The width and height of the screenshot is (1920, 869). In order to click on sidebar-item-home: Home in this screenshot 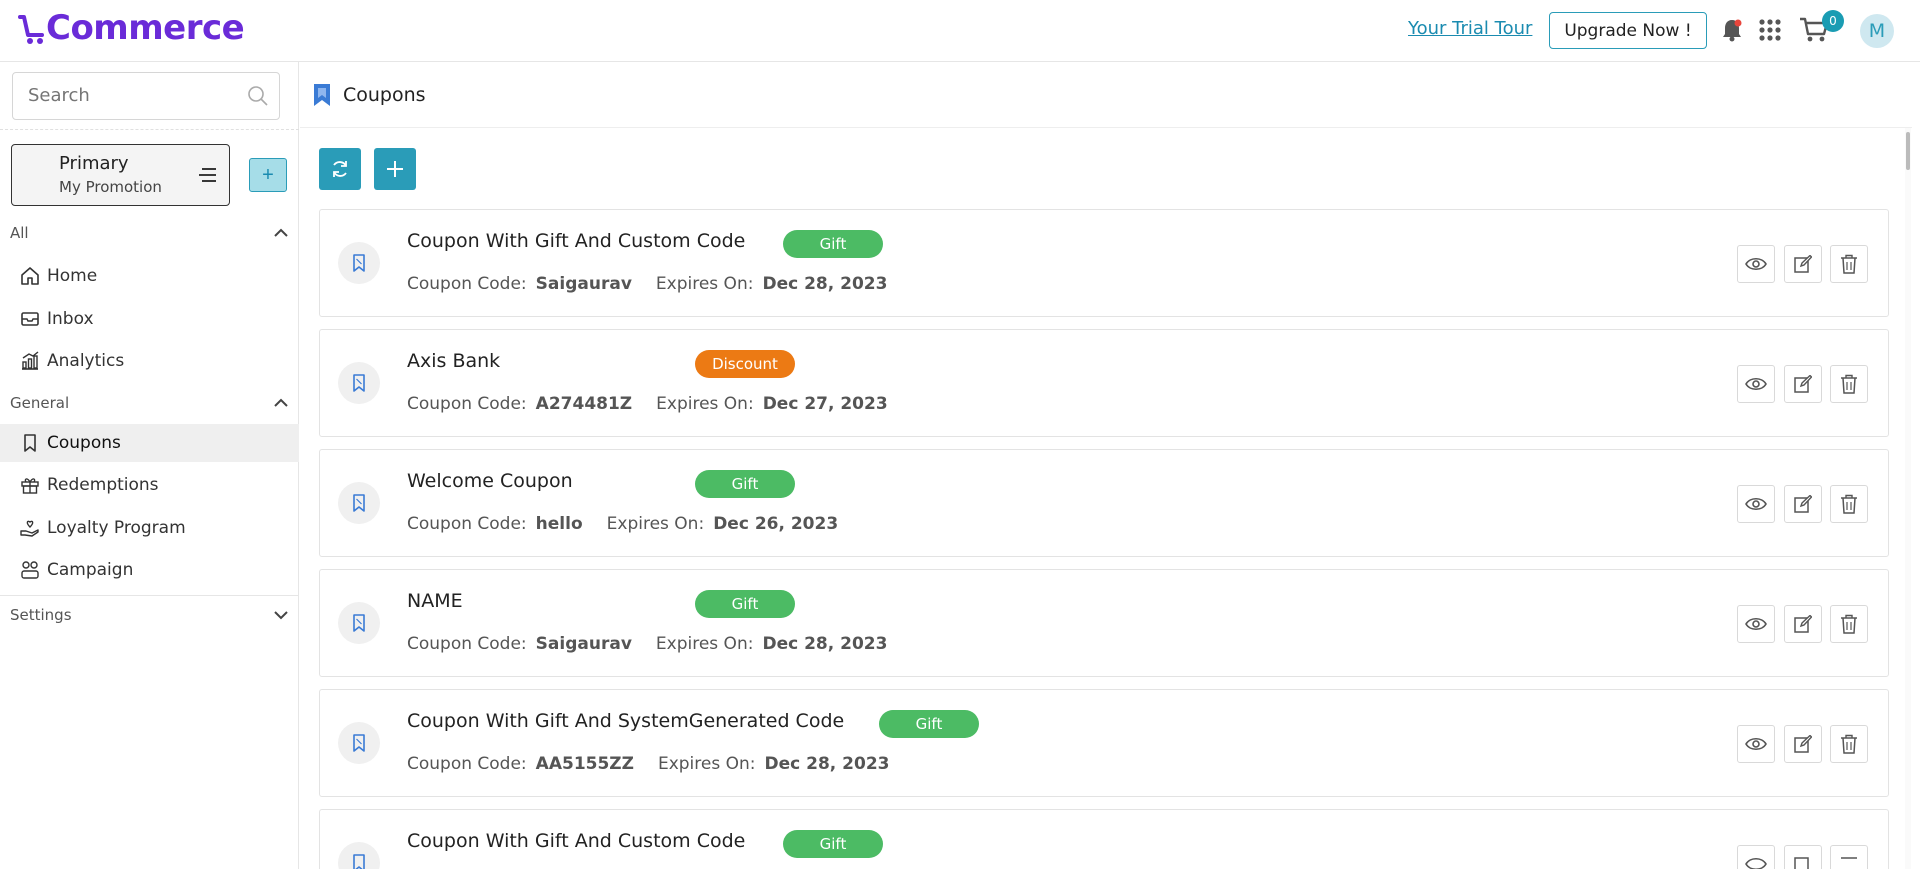, I will do `click(149, 276)`.